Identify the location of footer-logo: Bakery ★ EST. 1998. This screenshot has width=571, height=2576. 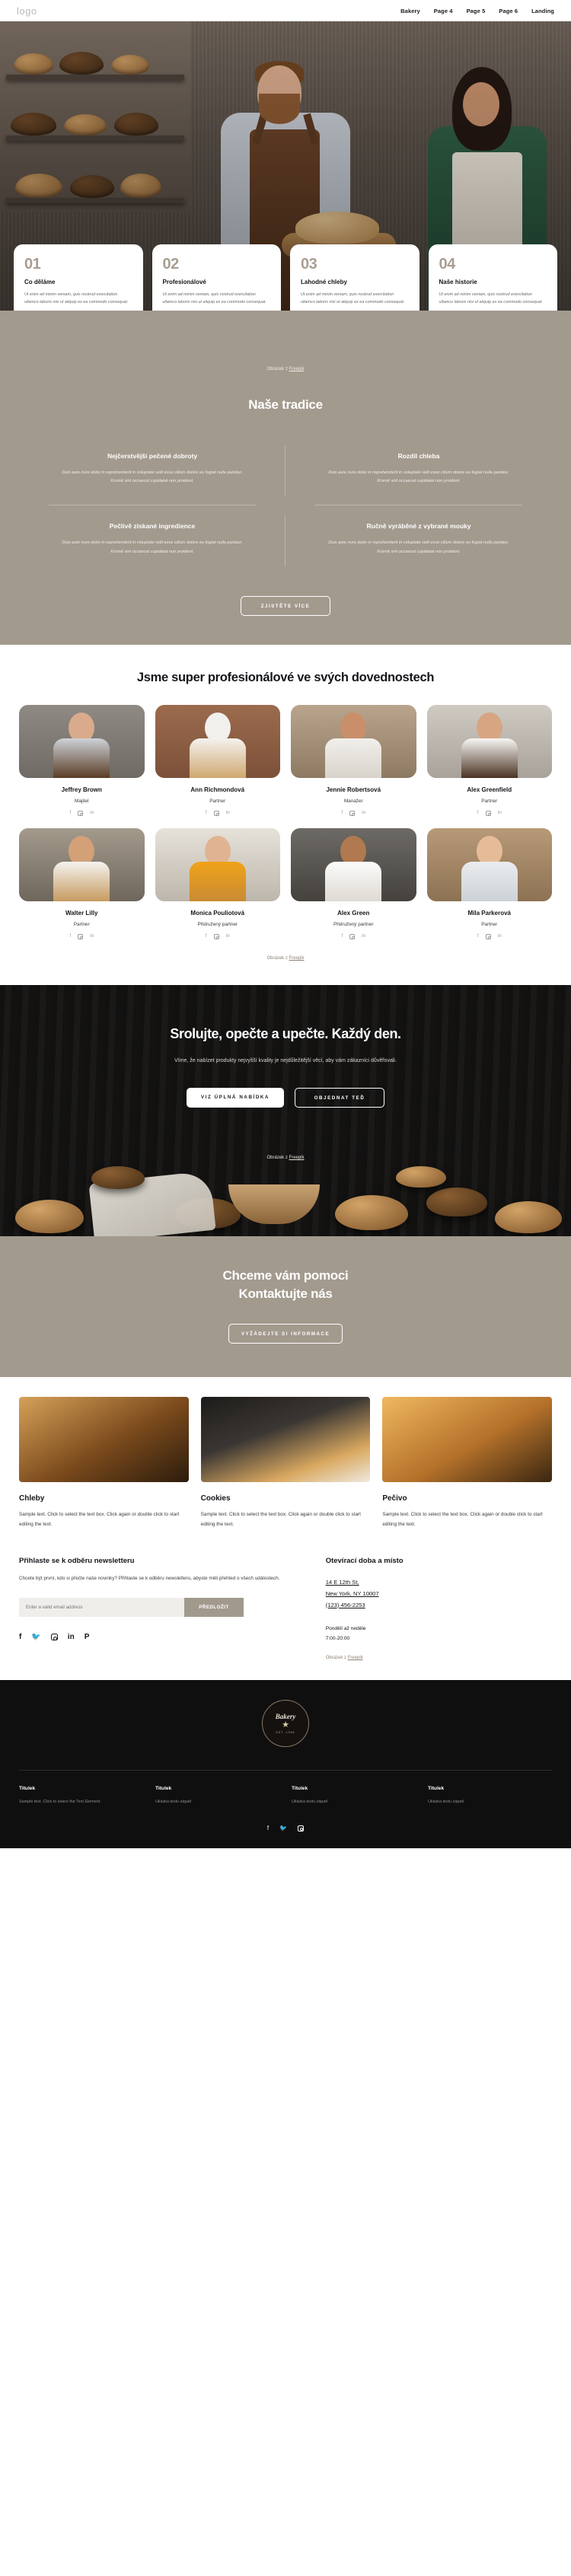
(285, 1723).